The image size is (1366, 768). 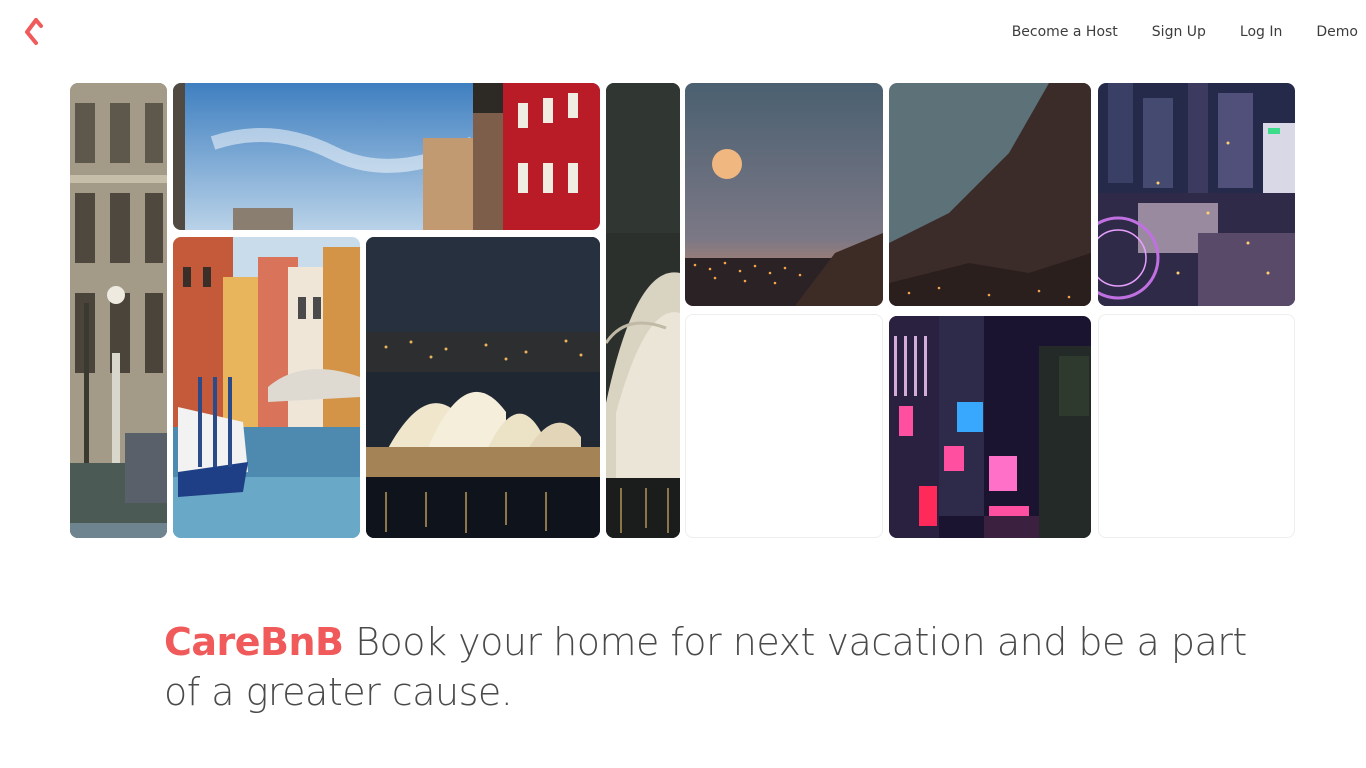 I want to click on venice-palazzo-image, so click(x=118, y=310).